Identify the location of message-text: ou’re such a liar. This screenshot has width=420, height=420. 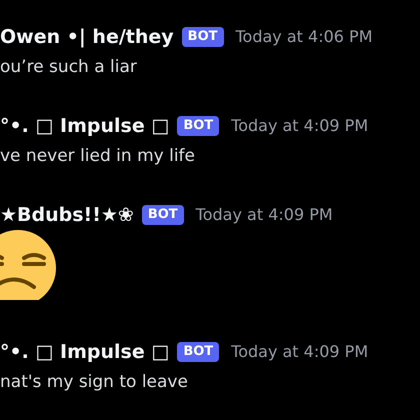
(68, 67).